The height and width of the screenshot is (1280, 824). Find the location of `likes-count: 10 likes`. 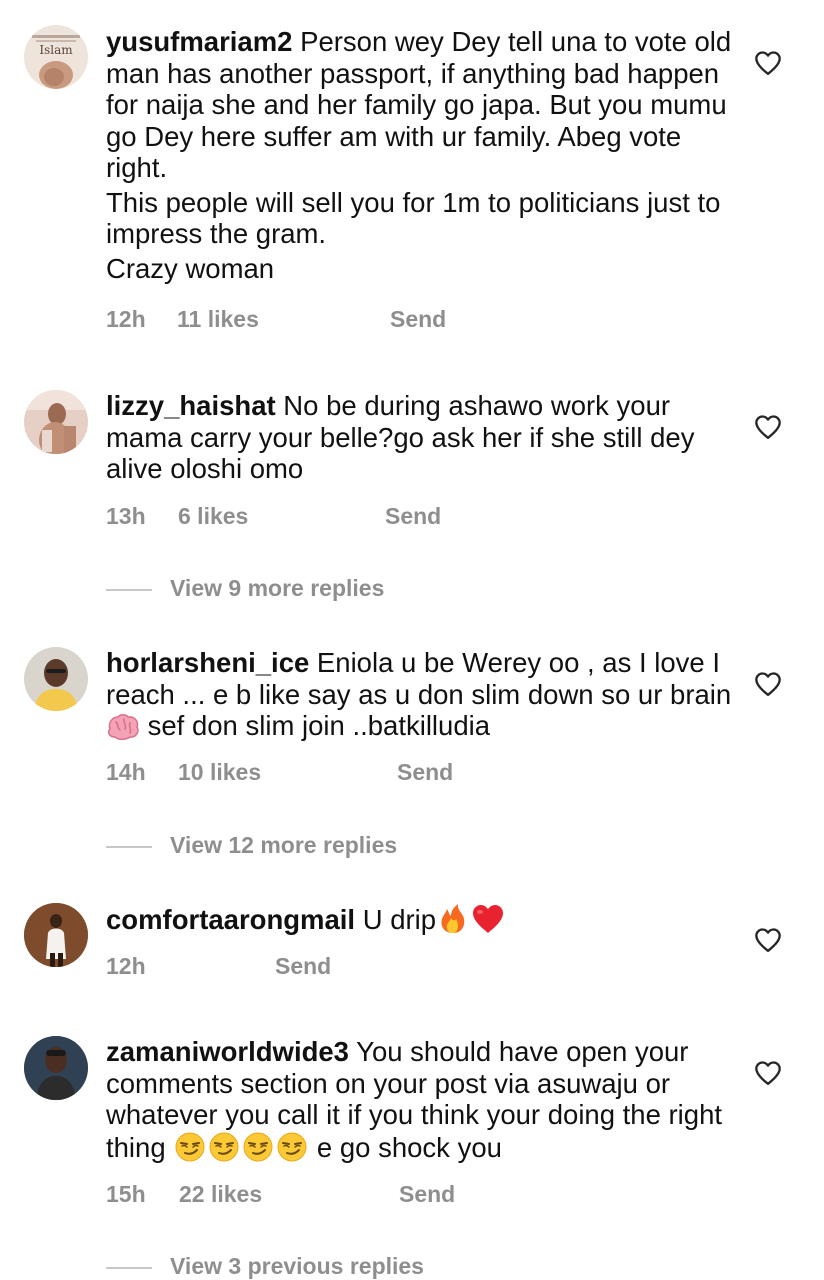

likes-count: 10 likes is located at coordinates (219, 772).